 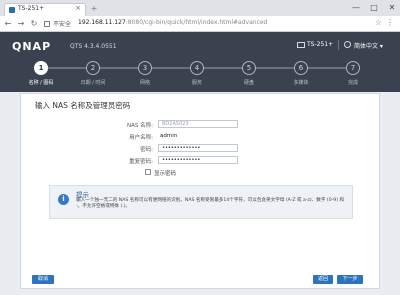 I want to click on show-password-label: 显示密码, so click(x=165, y=173).